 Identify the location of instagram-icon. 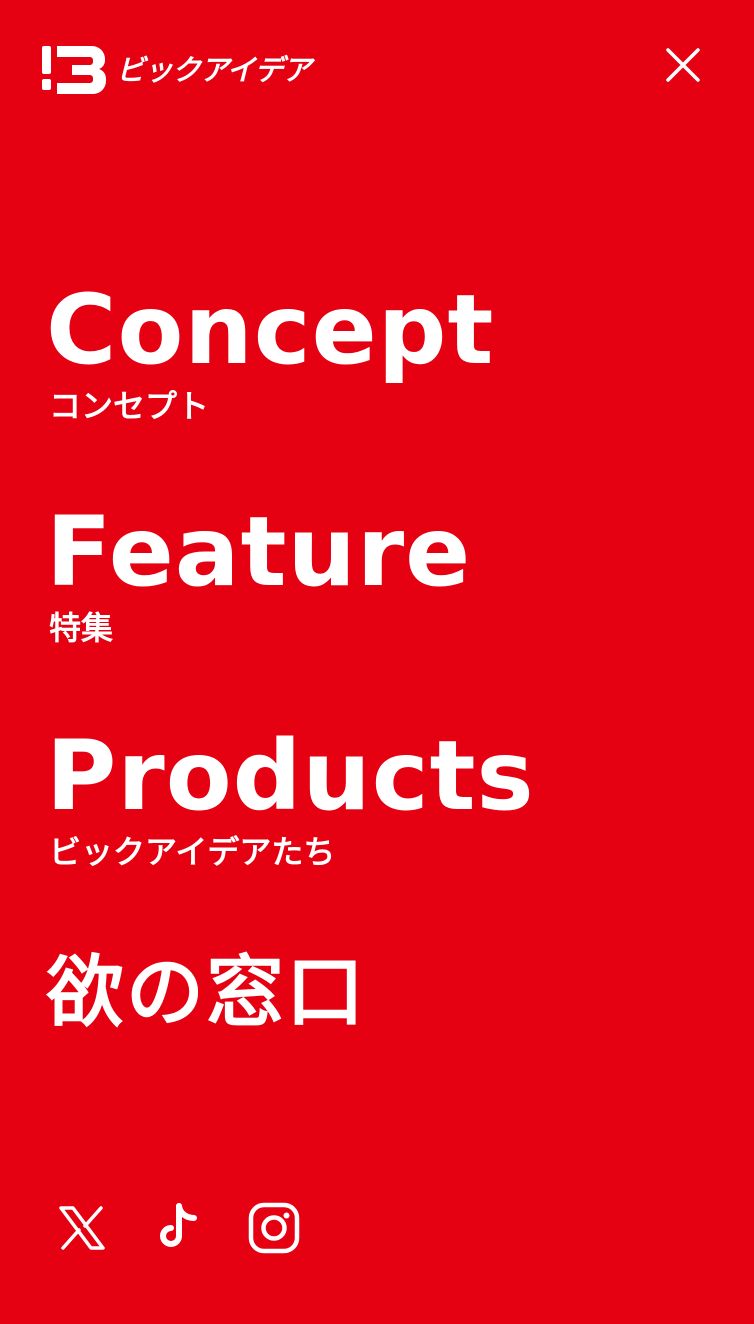
(274, 1228).